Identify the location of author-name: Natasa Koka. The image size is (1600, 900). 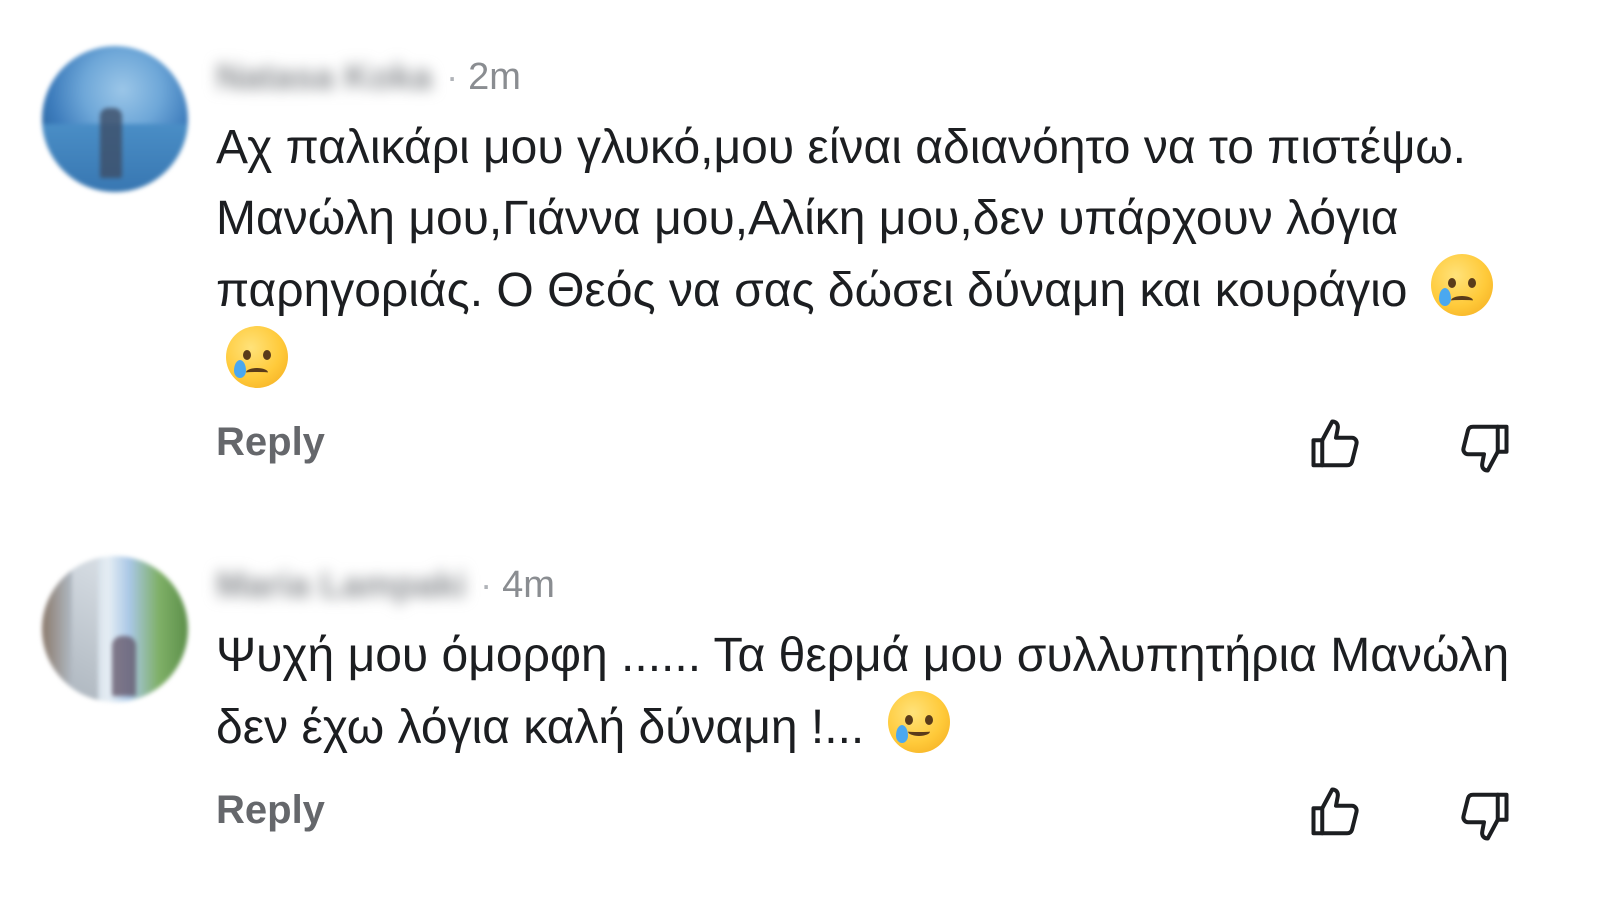
(324, 77).